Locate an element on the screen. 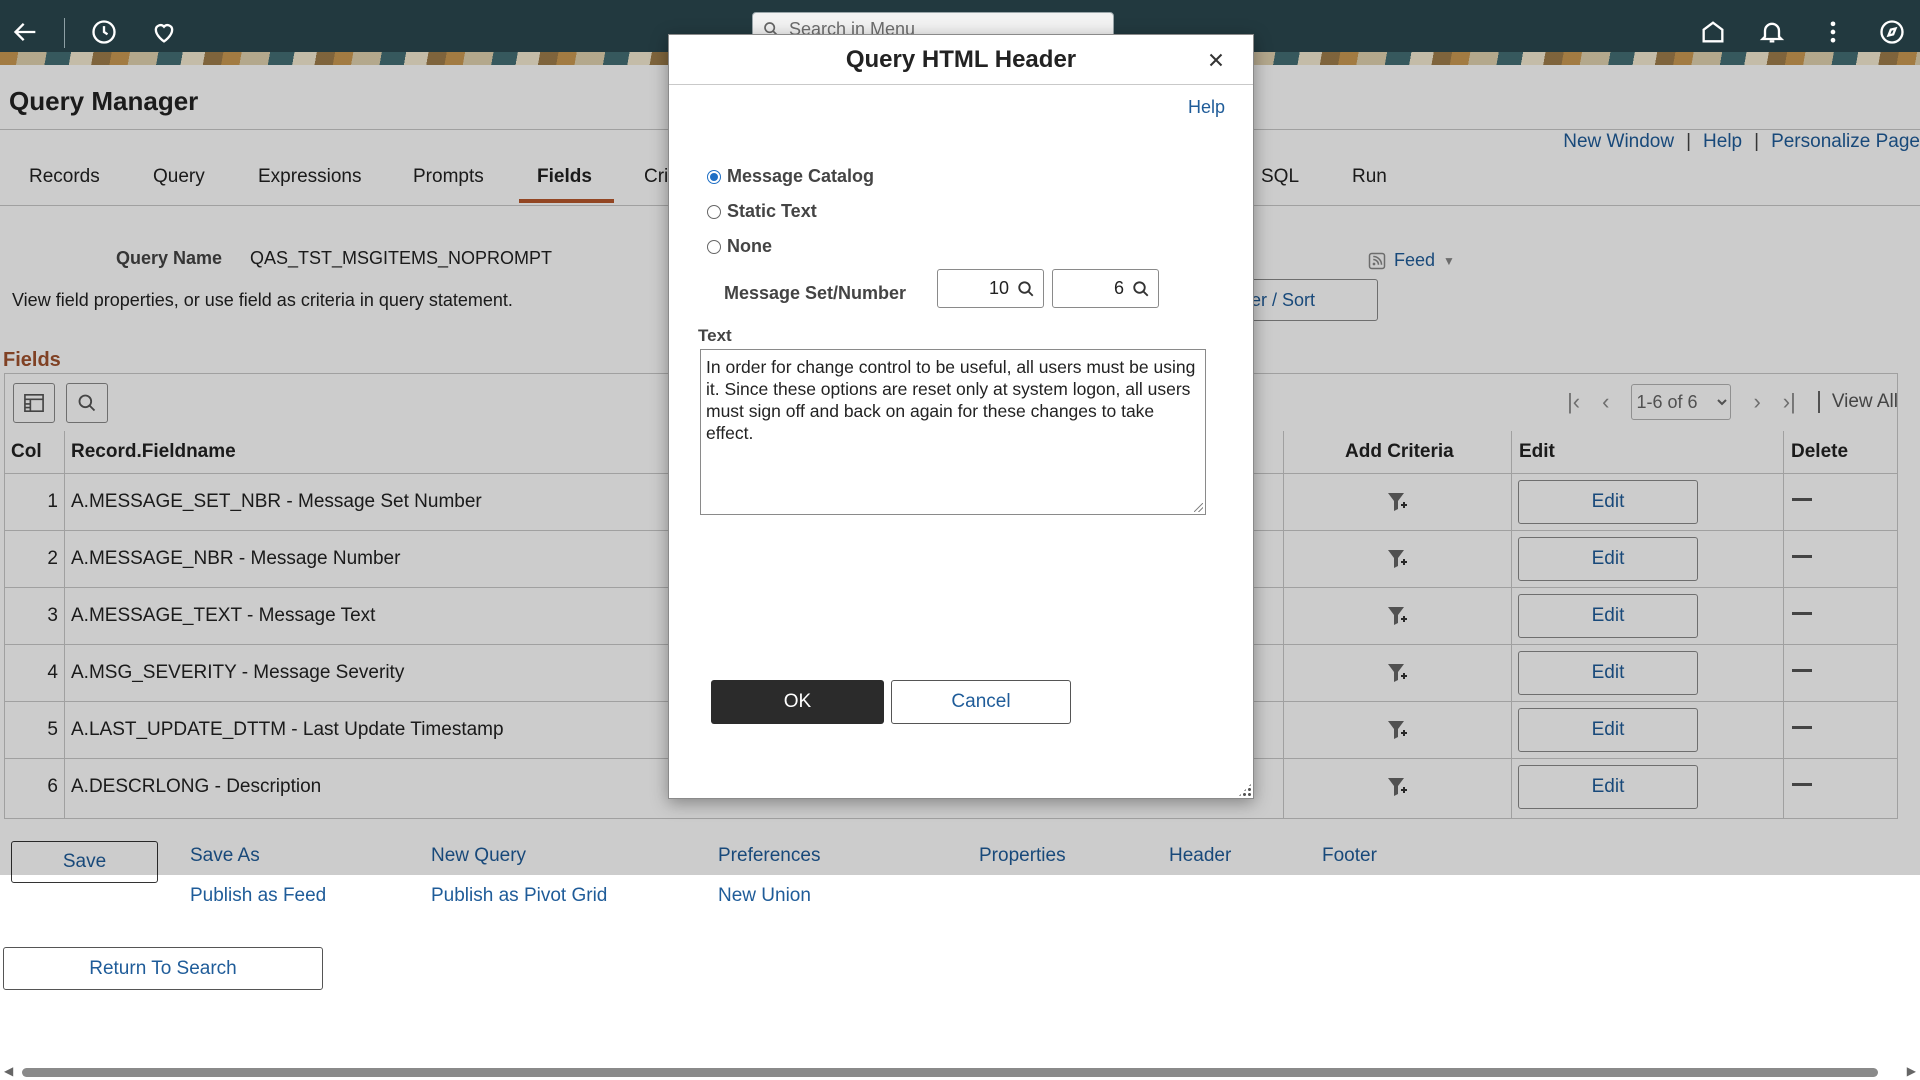  home-icon is located at coordinates (1713, 32).